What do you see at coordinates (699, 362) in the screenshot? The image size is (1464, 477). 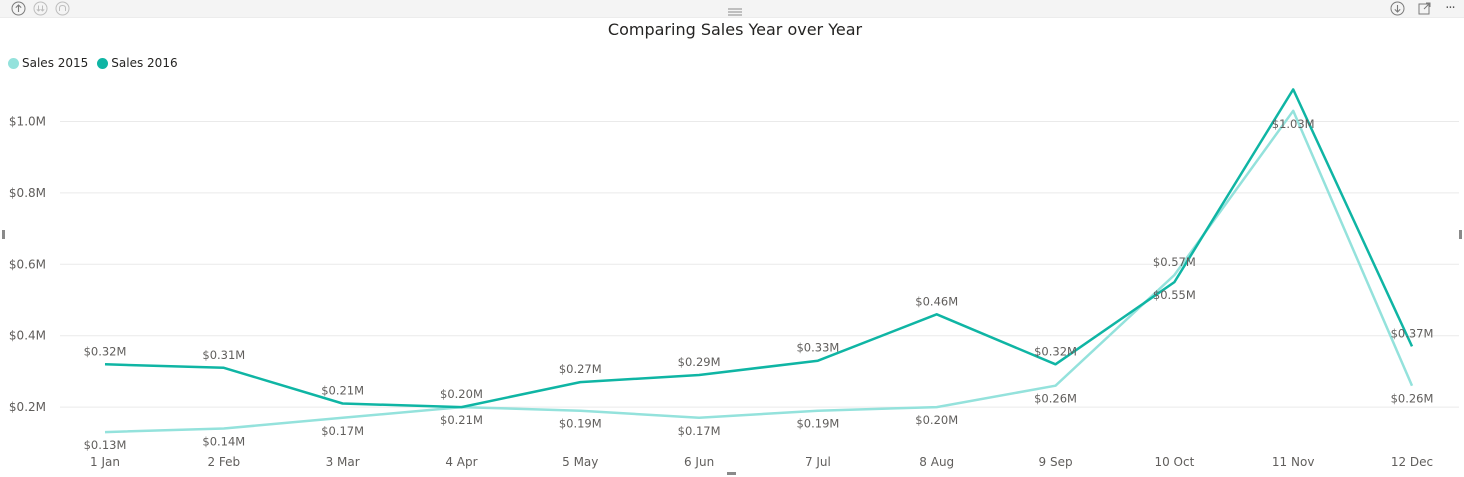 I see `data-label-sales-2016: $0.29M` at bounding box center [699, 362].